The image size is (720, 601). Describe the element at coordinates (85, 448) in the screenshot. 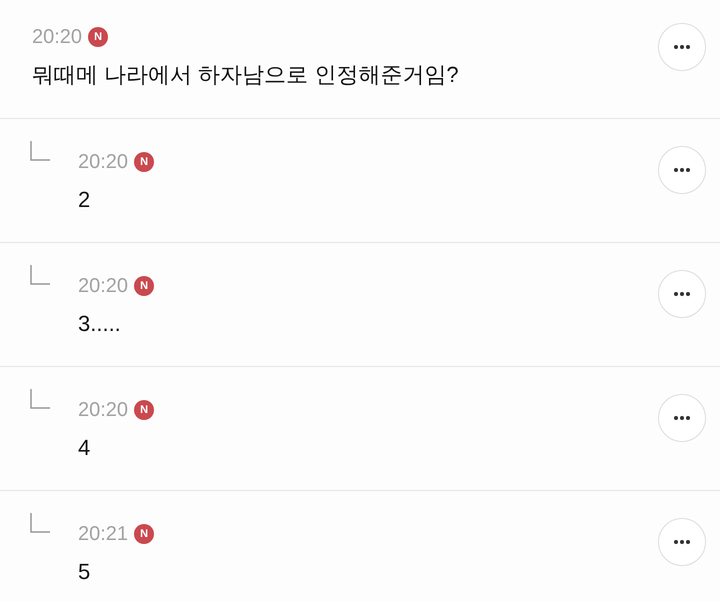

I see `reply-text: 4` at that location.